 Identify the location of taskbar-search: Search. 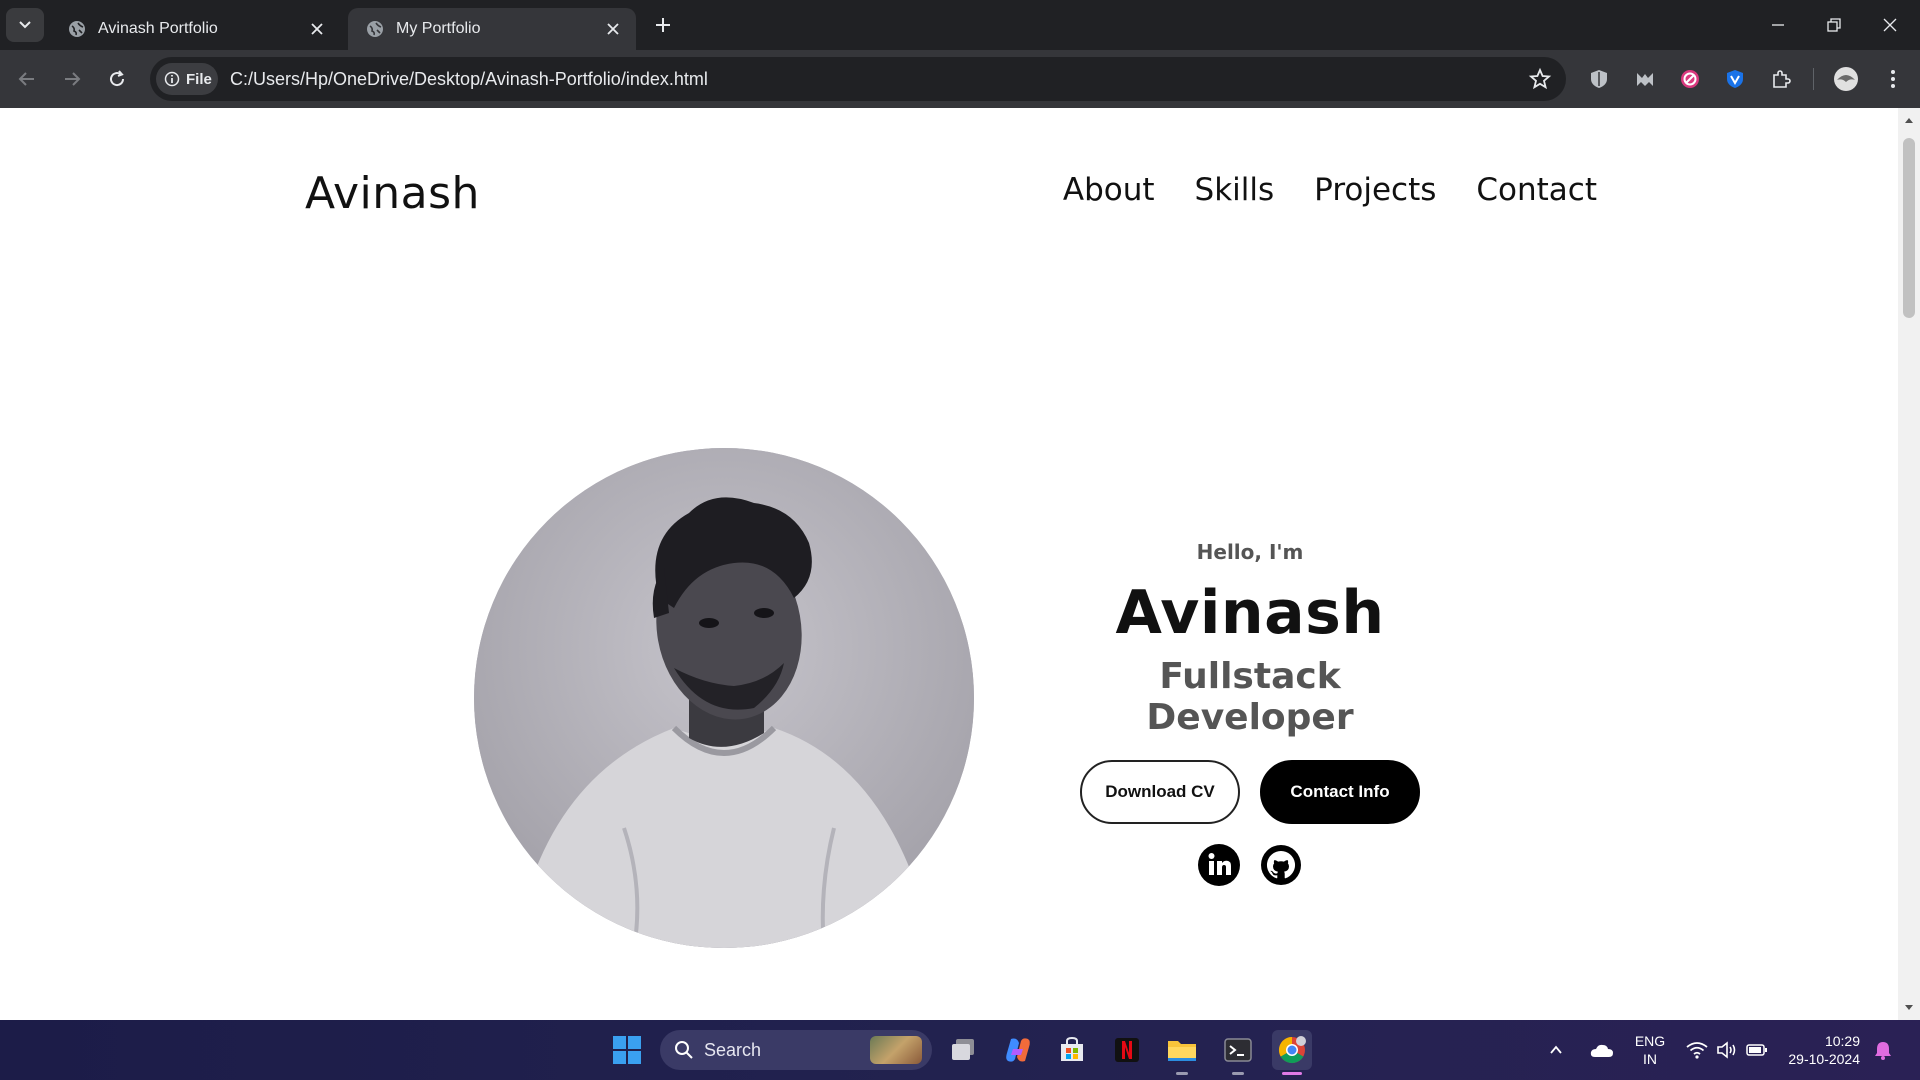
(796, 1050).